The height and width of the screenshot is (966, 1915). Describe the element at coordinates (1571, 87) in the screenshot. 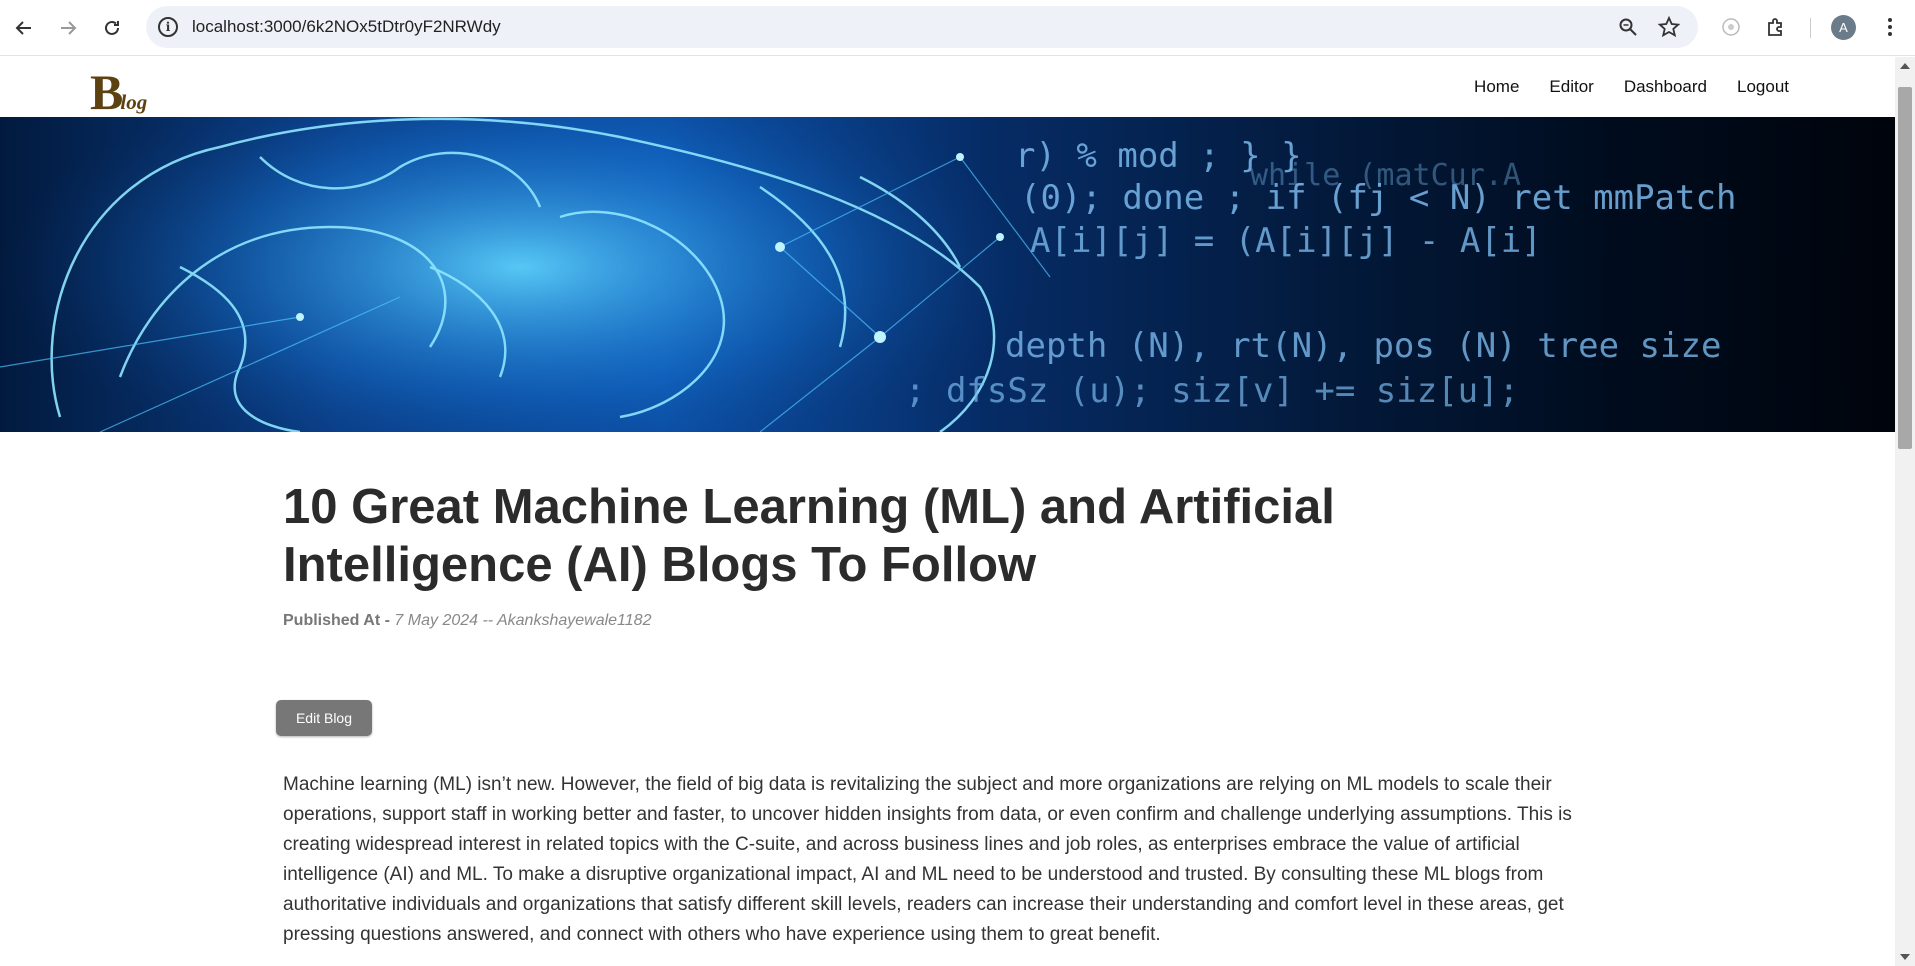

I see `nav-editor: Editor` at that location.